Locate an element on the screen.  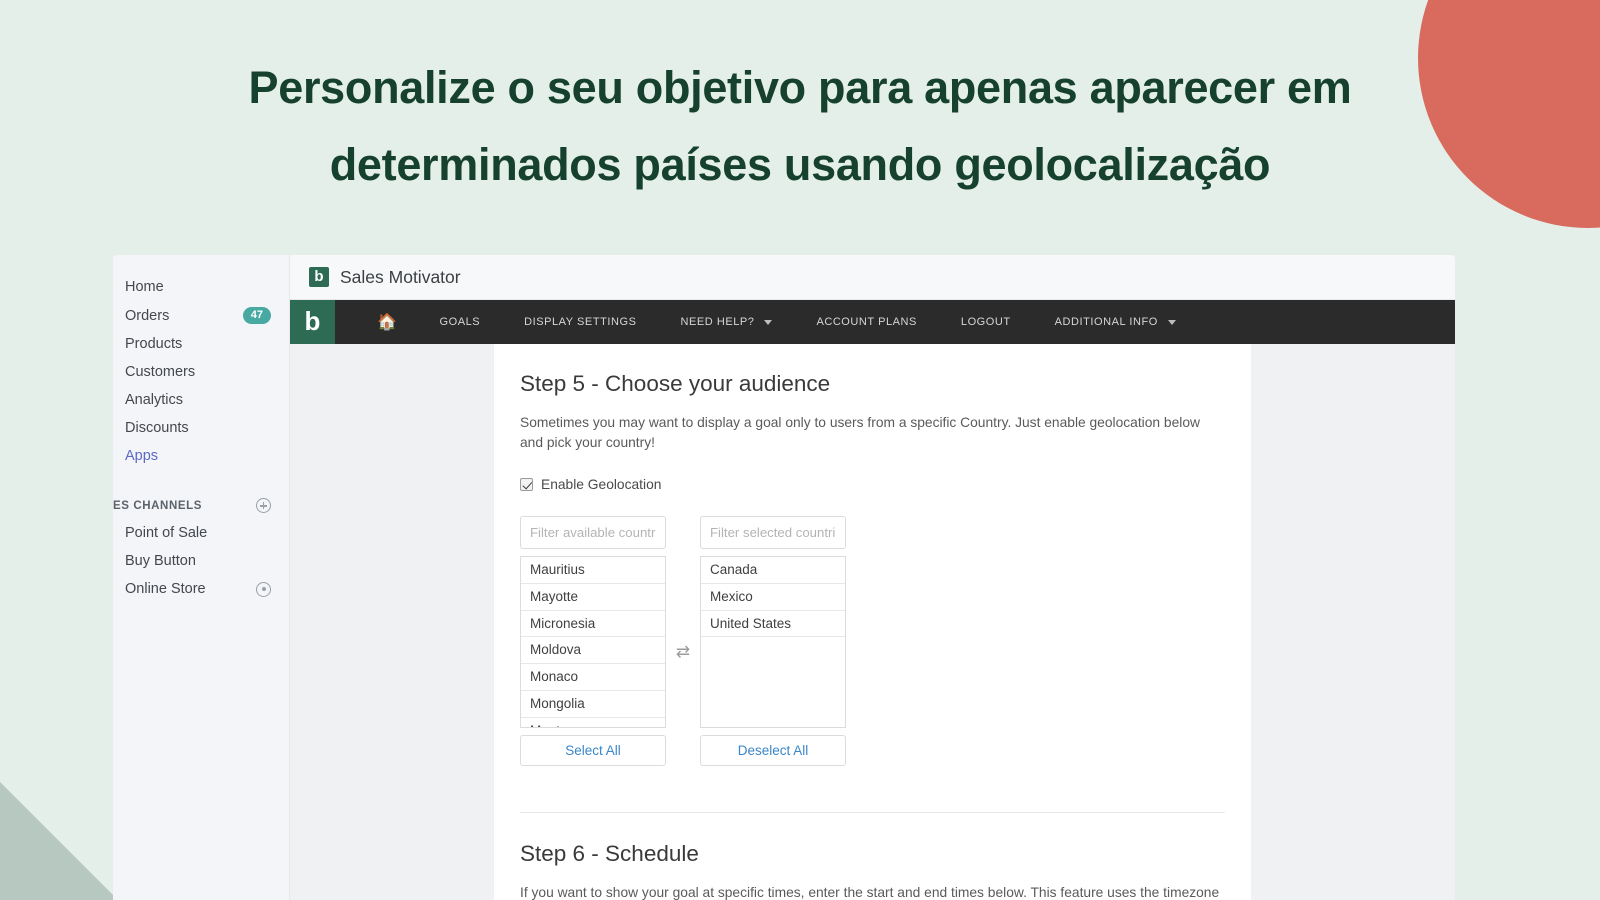
sidebar-item-apps: Apps is located at coordinates (201, 456).